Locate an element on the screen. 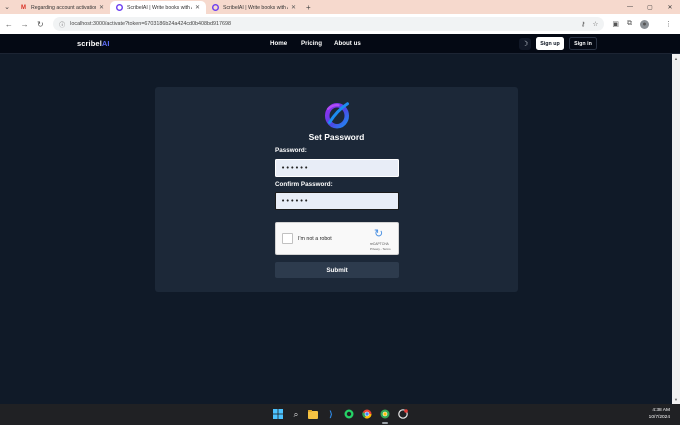  password-input is located at coordinates (337, 168).